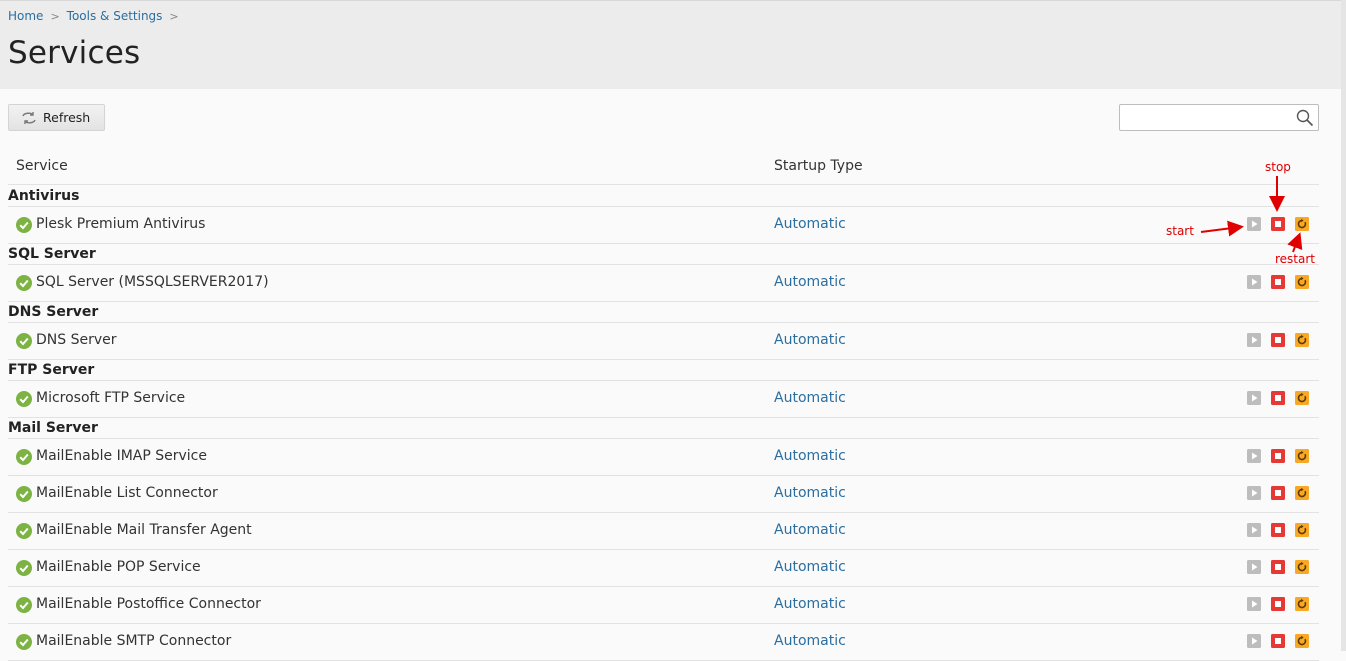 This screenshot has height=661, width=1346. I want to click on column-header-startup-type: Startup Type, so click(818, 166).